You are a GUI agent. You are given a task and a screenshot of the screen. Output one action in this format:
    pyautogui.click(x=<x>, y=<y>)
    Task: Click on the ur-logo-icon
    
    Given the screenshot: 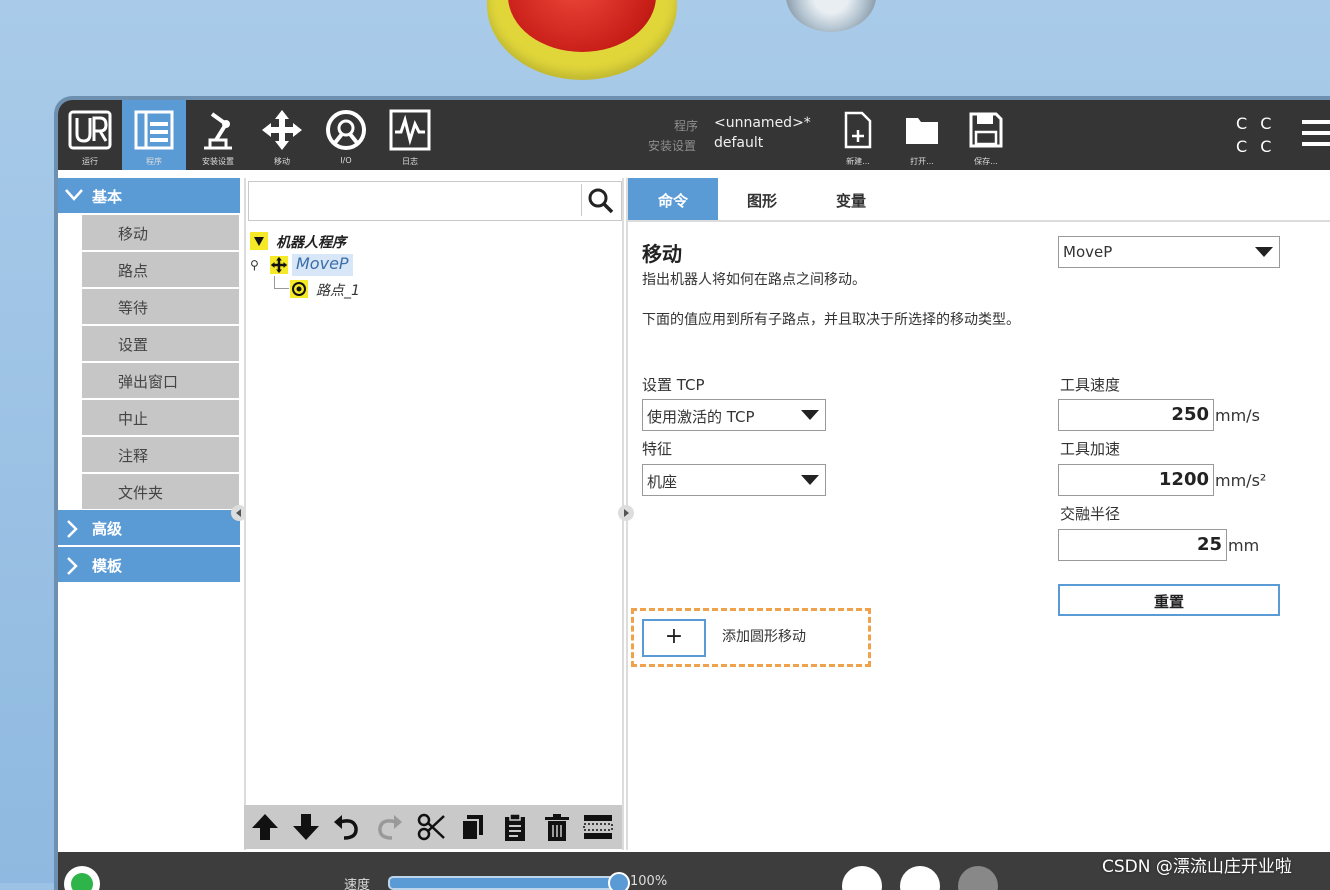 What is the action you would take?
    pyautogui.click(x=90, y=130)
    